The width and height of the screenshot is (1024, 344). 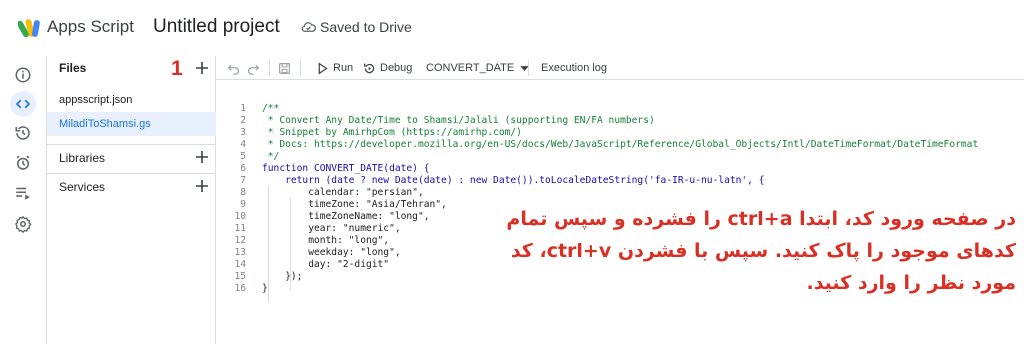 I want to click on line-number: 12, so click(x=240, y=240).